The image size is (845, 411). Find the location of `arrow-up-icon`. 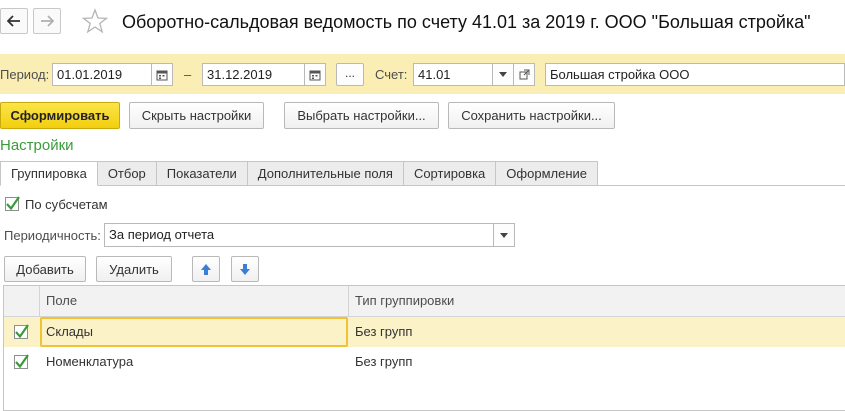

arrow-up-icon is located at coordinates (206, 269).